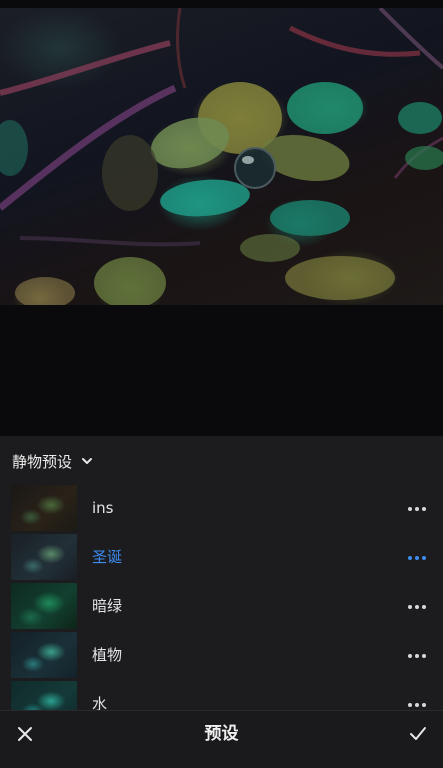 The image size is (443, 768). I want to click on bottom-toolbar: 预设, so click(221, 739).